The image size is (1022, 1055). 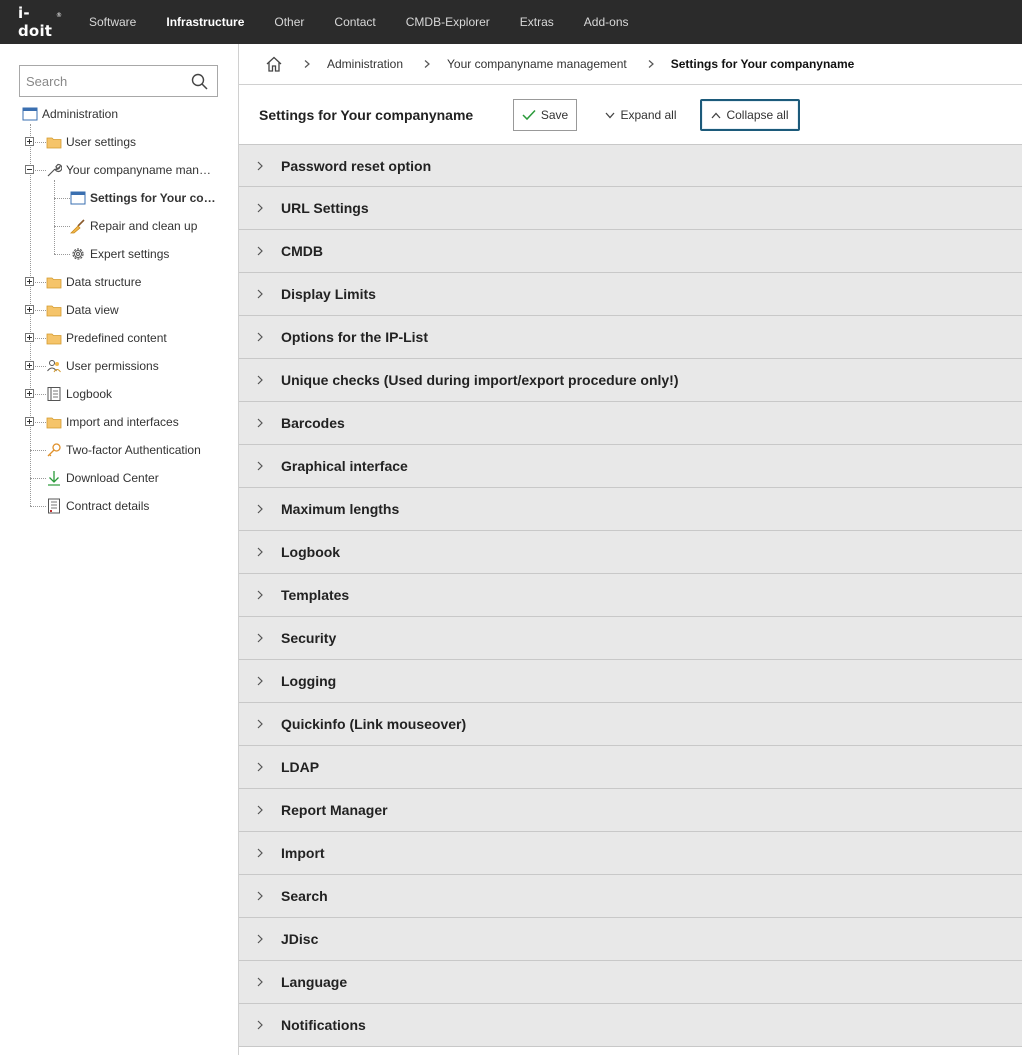 I want to click on save-button: Save, so click(x=545, y=115).